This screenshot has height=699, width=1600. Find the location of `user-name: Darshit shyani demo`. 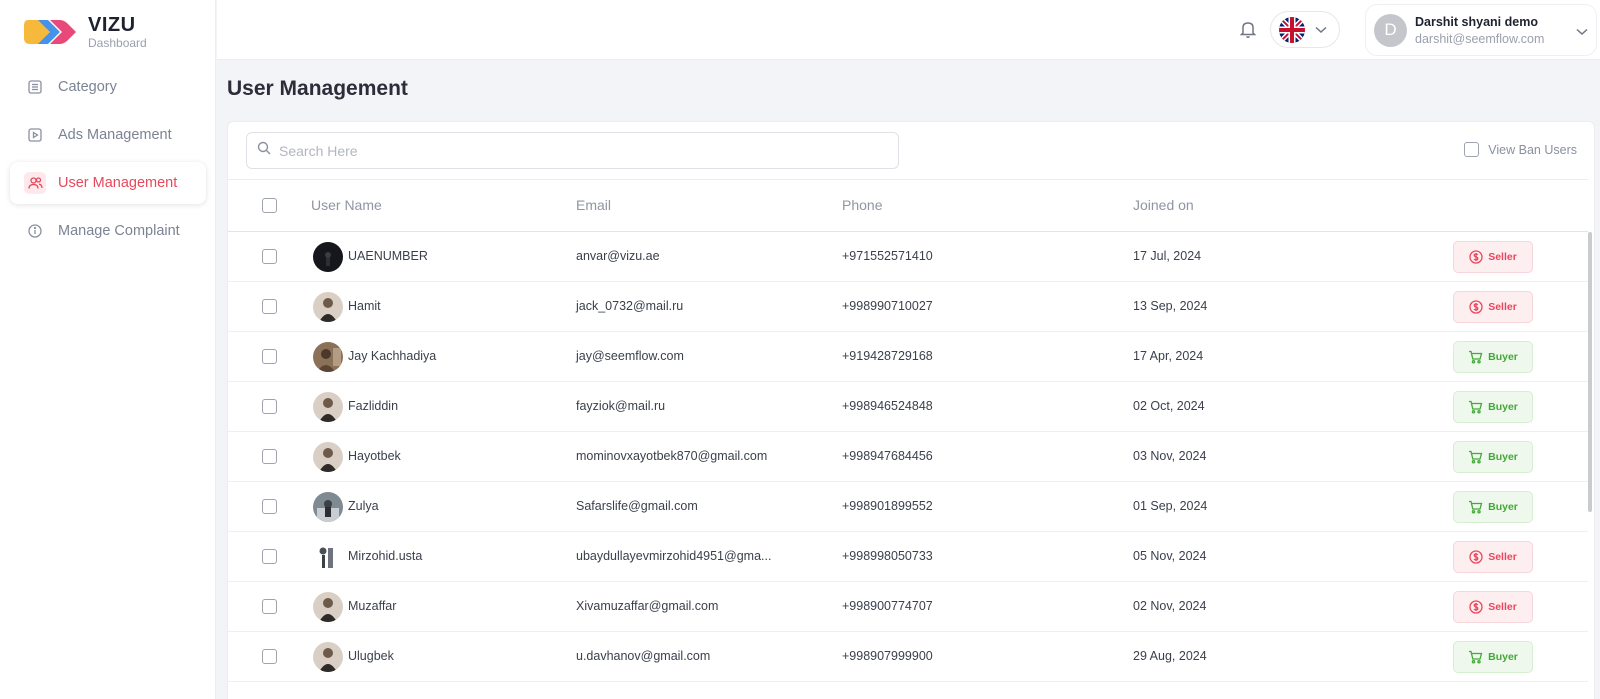

user-name: Darshit shyani demo is located at coordinates (1476, 21).